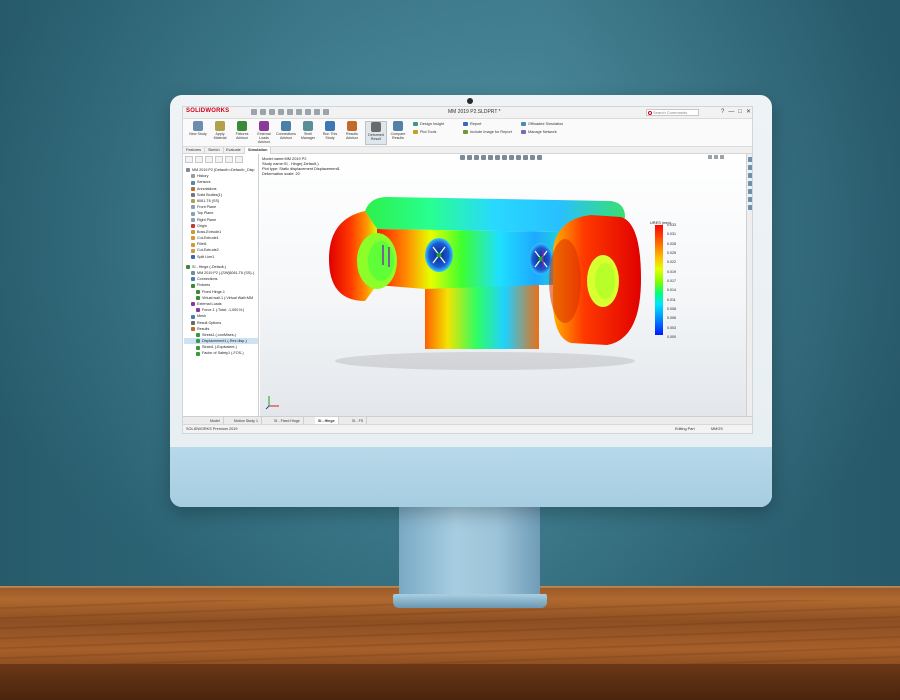 Image resolution: width=900 pixels, height=700 pixels. Describe the element at coordinates (299, 112) in the screenshot. I see `undo-icon` at that location.